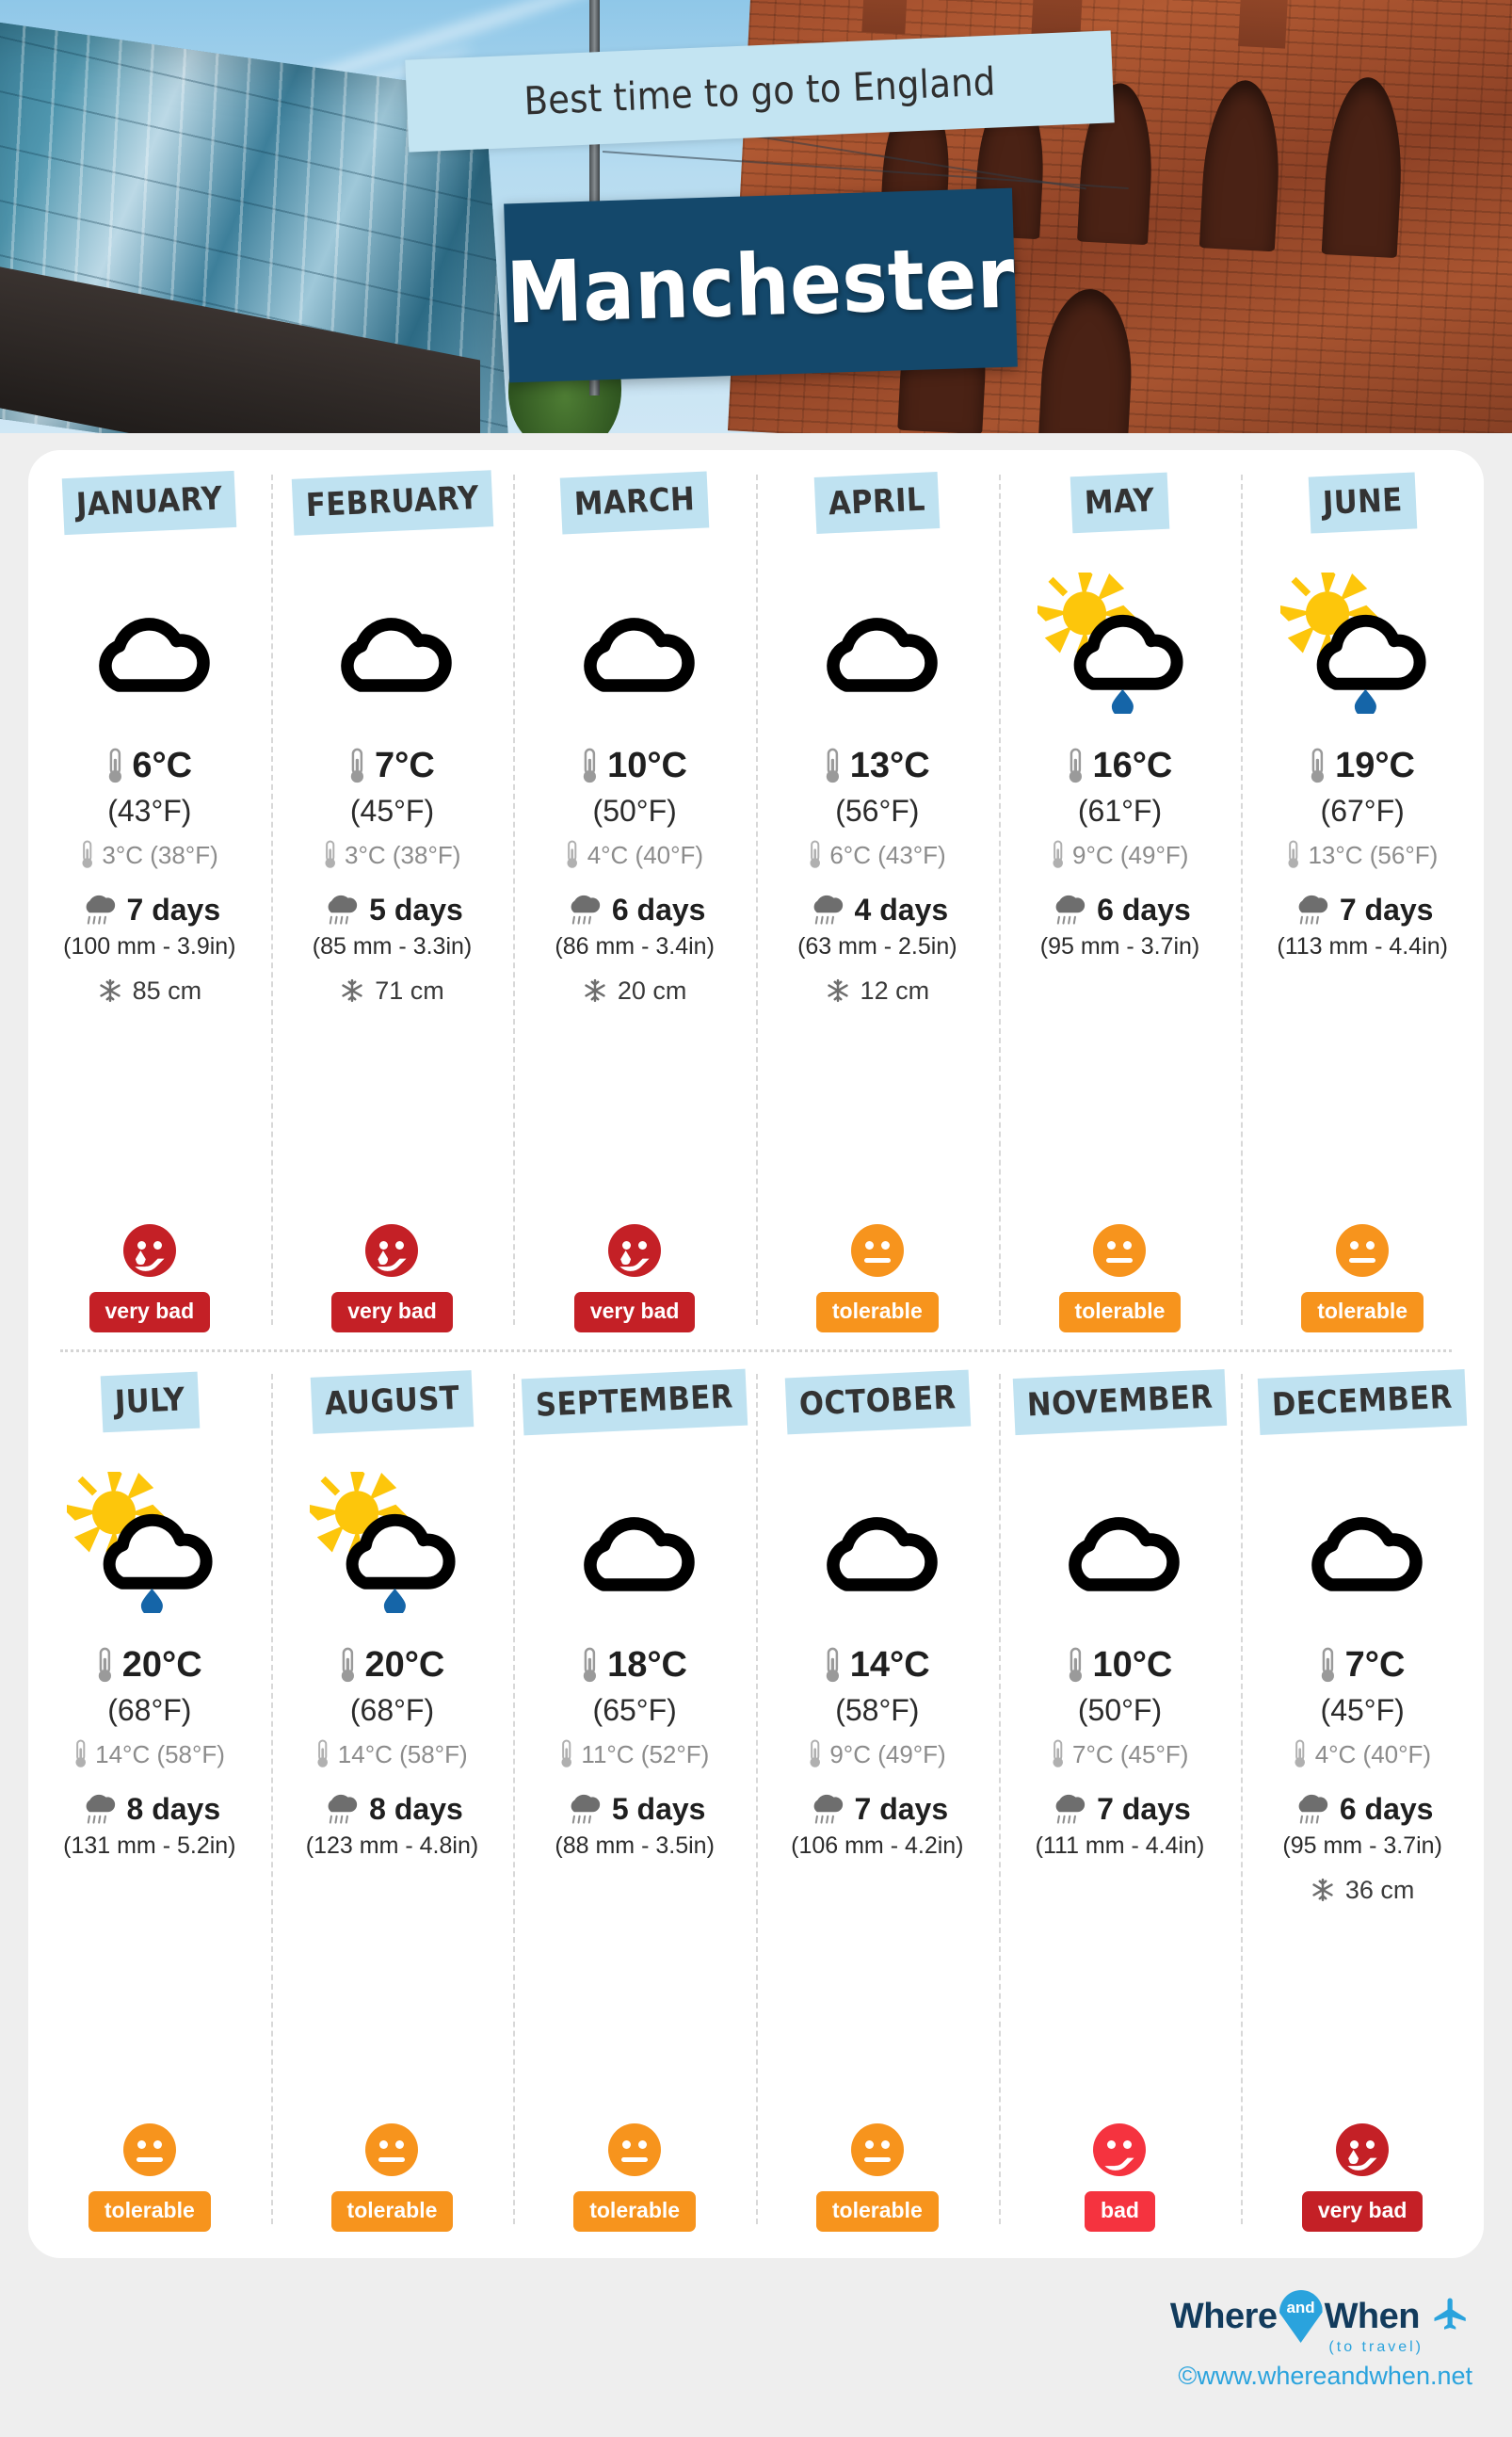 The width and height of the screenshot is (1512, 2437). Describe the element at coordinates (1363, 2150) in the screenshot. I see `rating-face-crying-icon` at that location.